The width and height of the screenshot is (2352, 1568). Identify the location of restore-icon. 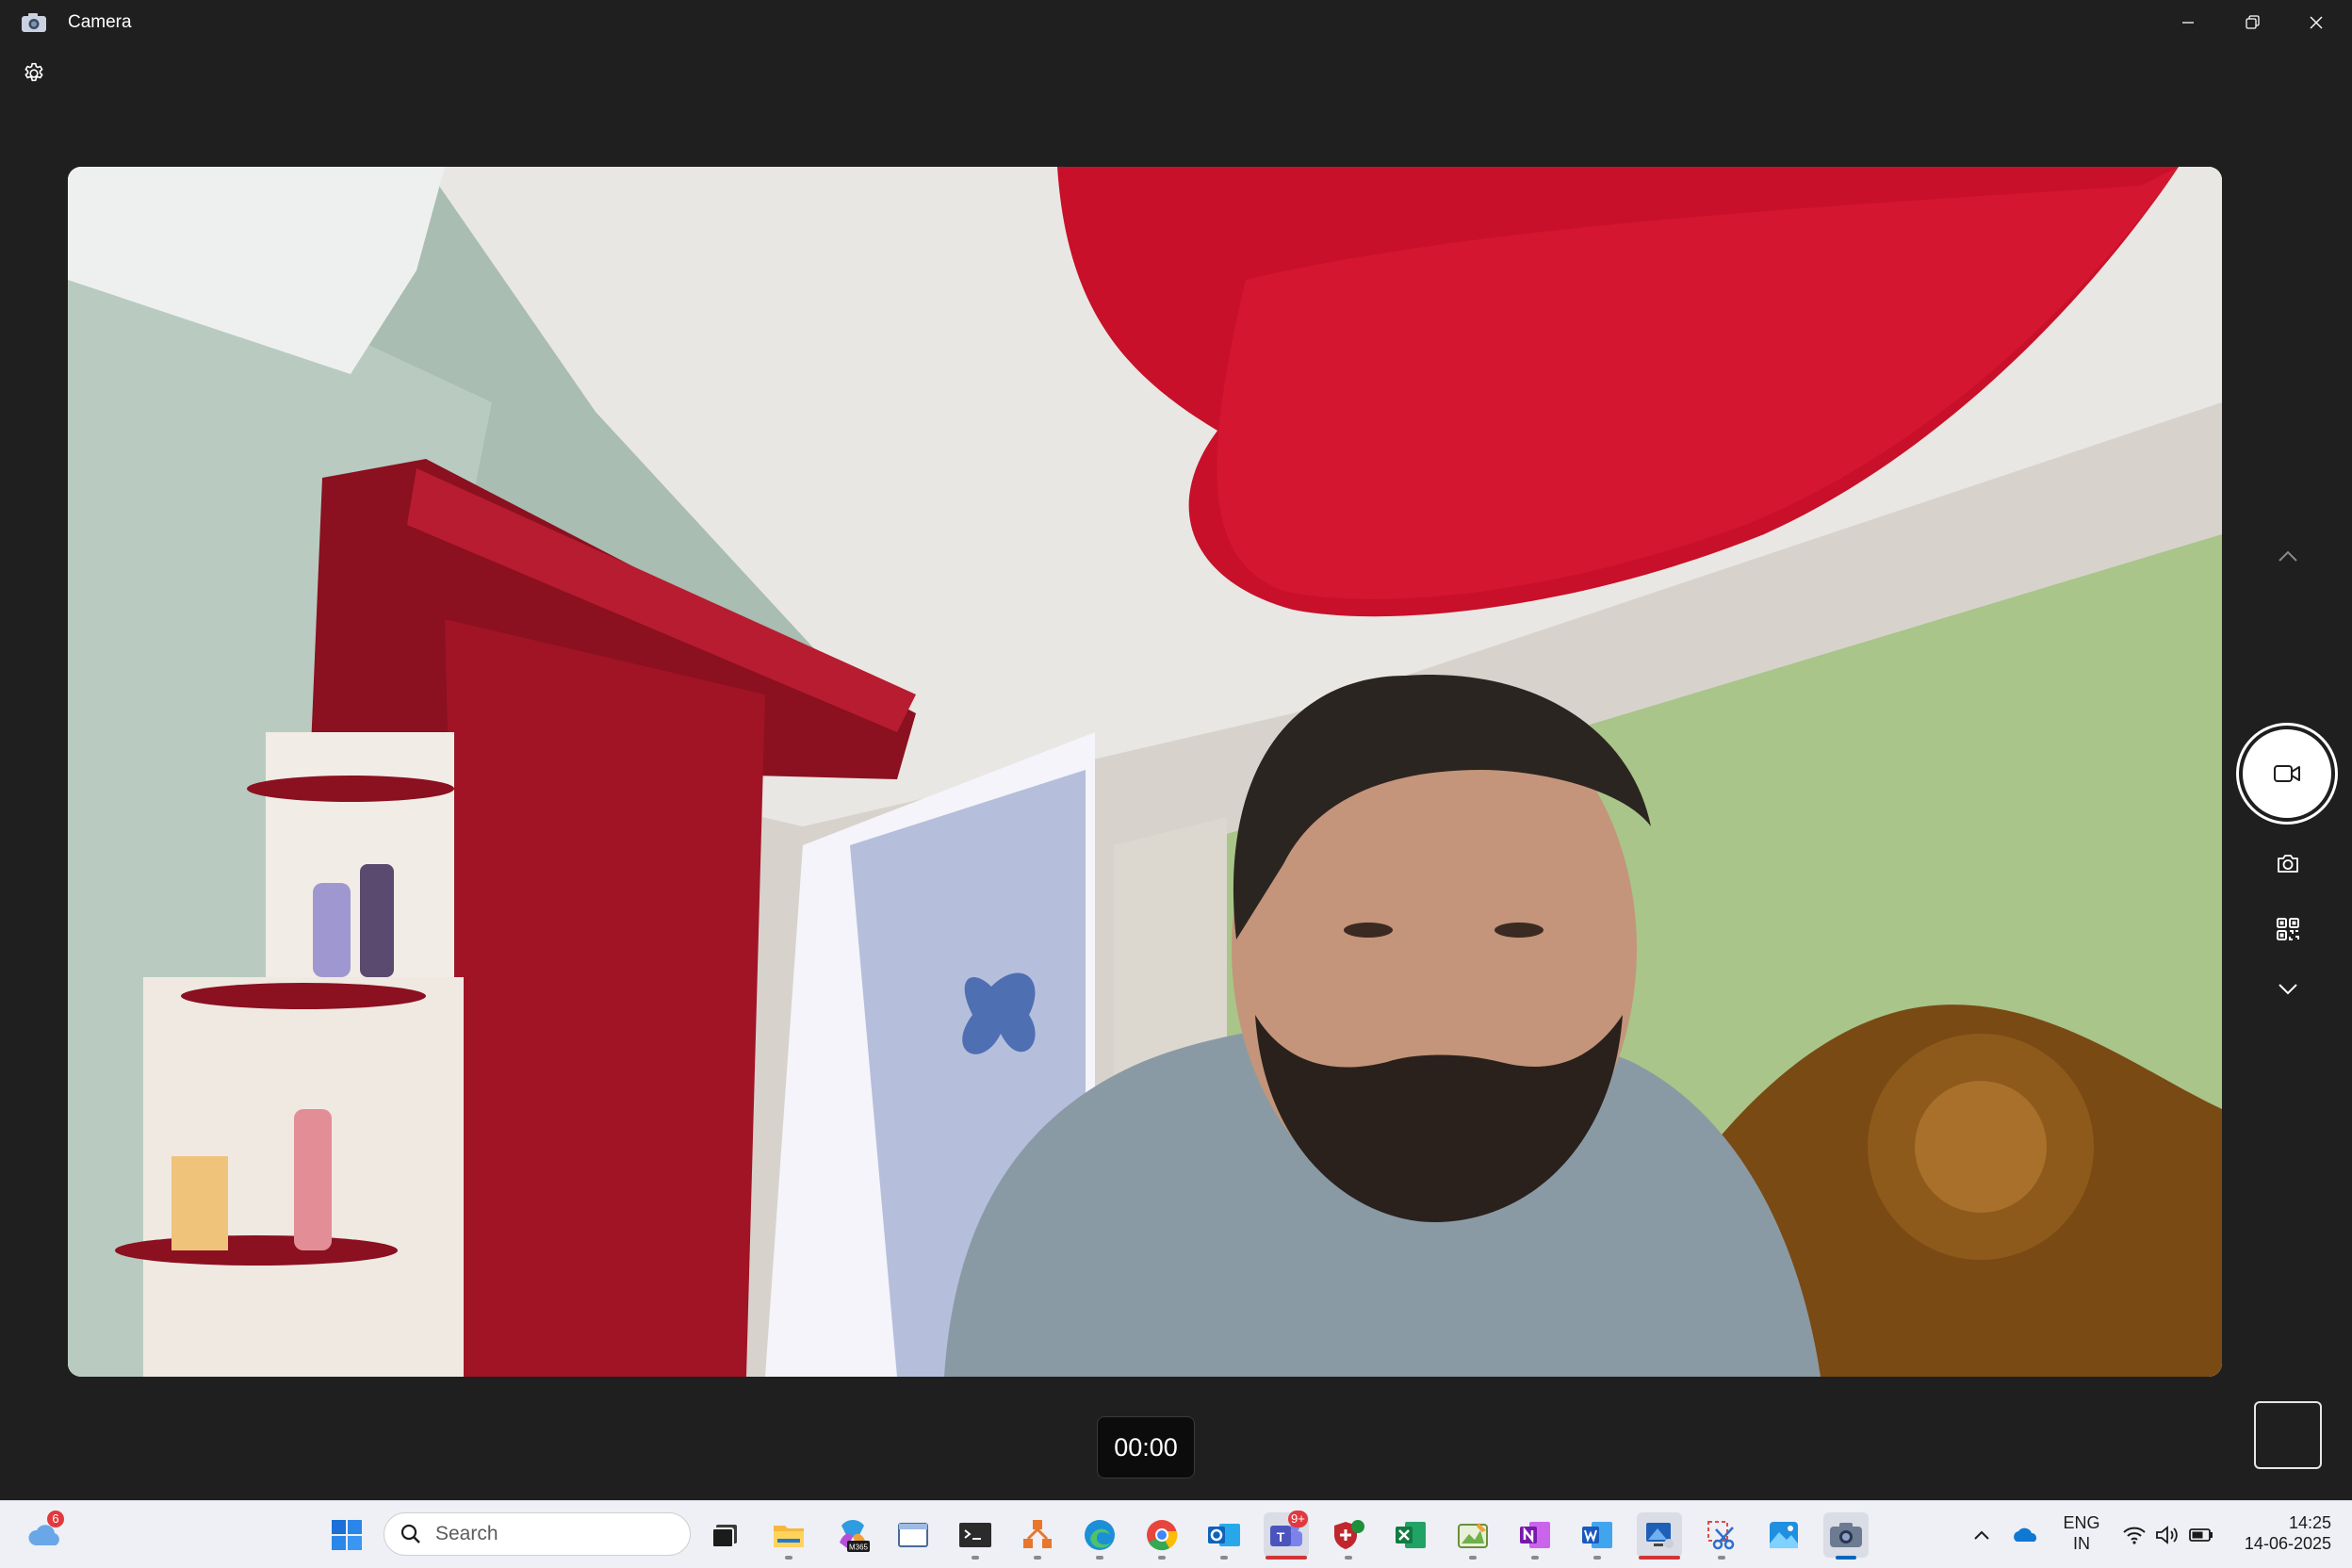
(2253, 22).